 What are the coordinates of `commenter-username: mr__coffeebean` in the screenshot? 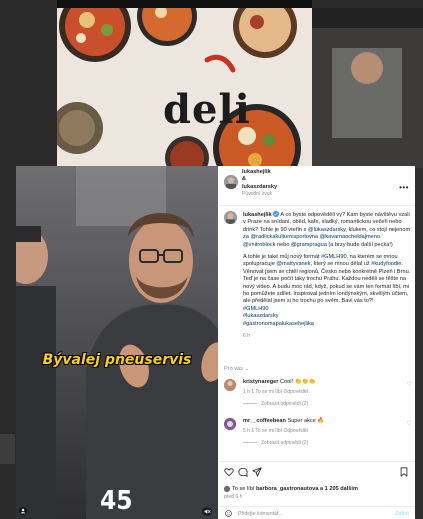 It's located at (264, 421).